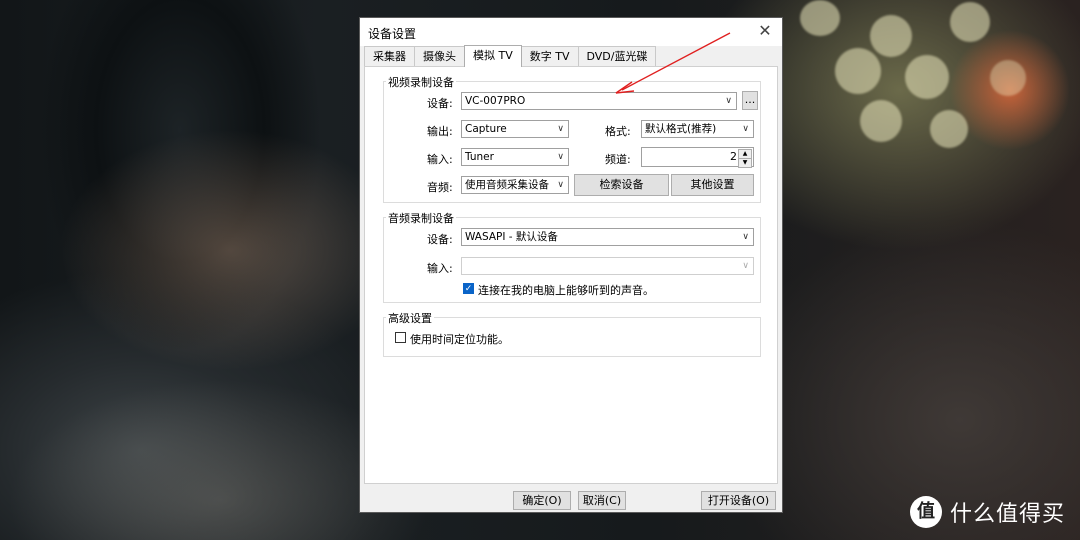 The height and width of the screenshot is (540, 1080). Describe the element at coordinates (738, 500) in the screenshot. I see `open-device-button: 打开设备(O)` at that location.